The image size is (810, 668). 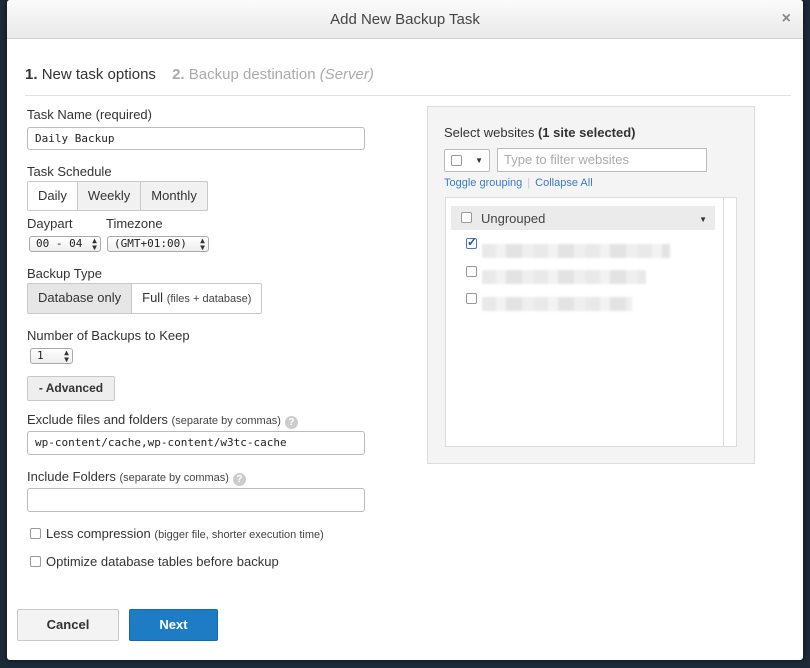 What do you see at coordinates (71, 476) in the screenshot?
I see `include-label-text: Include Folders` at bounding box center [71, 476].